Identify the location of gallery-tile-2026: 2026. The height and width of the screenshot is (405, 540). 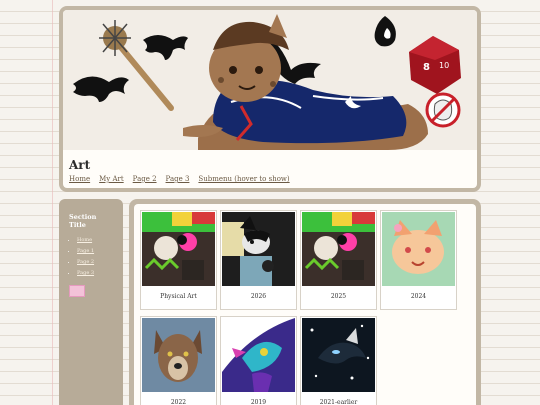
(258, 260).